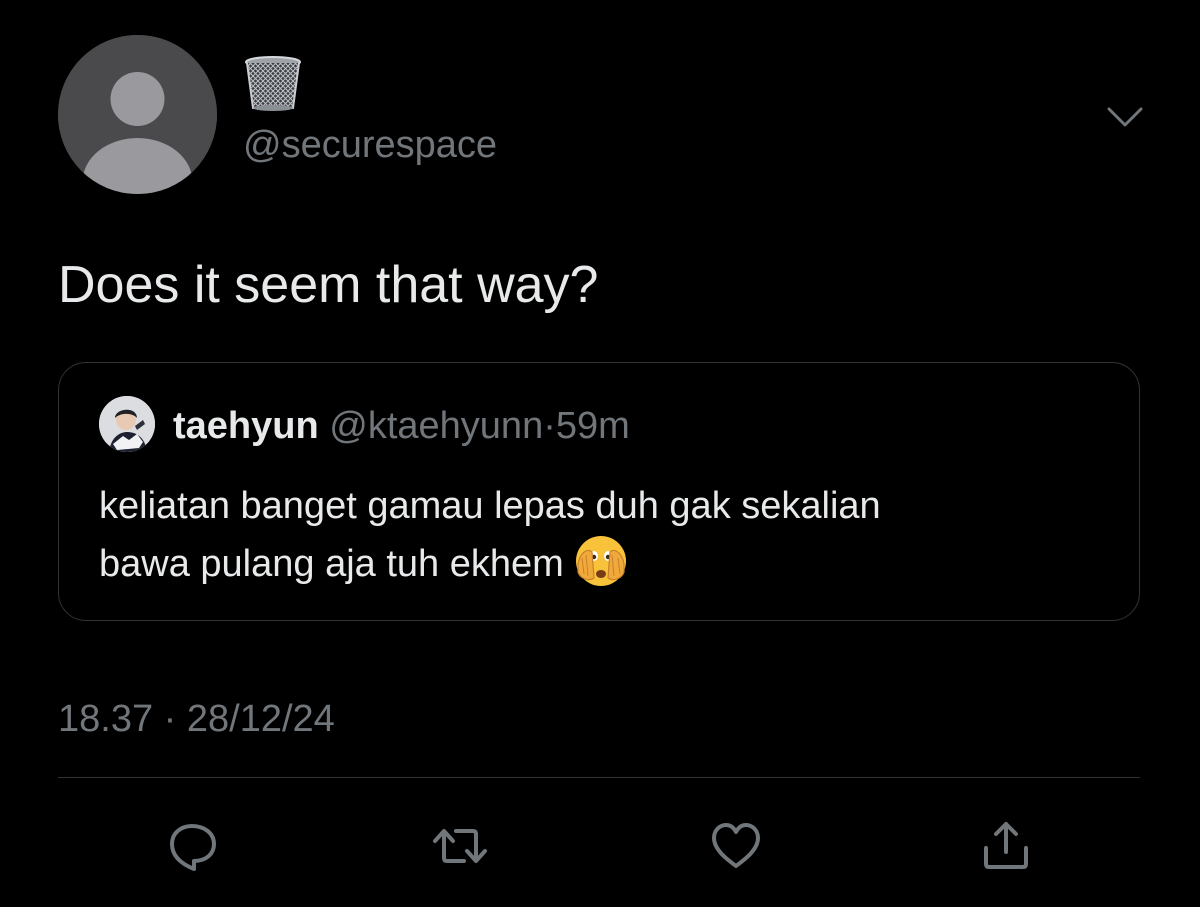 Image resolution: width=1200 pixels, height=907 pixels. I want to click on quoted-tweet-line: bawa pulang aja tuh ekhem, so click(604, 563).